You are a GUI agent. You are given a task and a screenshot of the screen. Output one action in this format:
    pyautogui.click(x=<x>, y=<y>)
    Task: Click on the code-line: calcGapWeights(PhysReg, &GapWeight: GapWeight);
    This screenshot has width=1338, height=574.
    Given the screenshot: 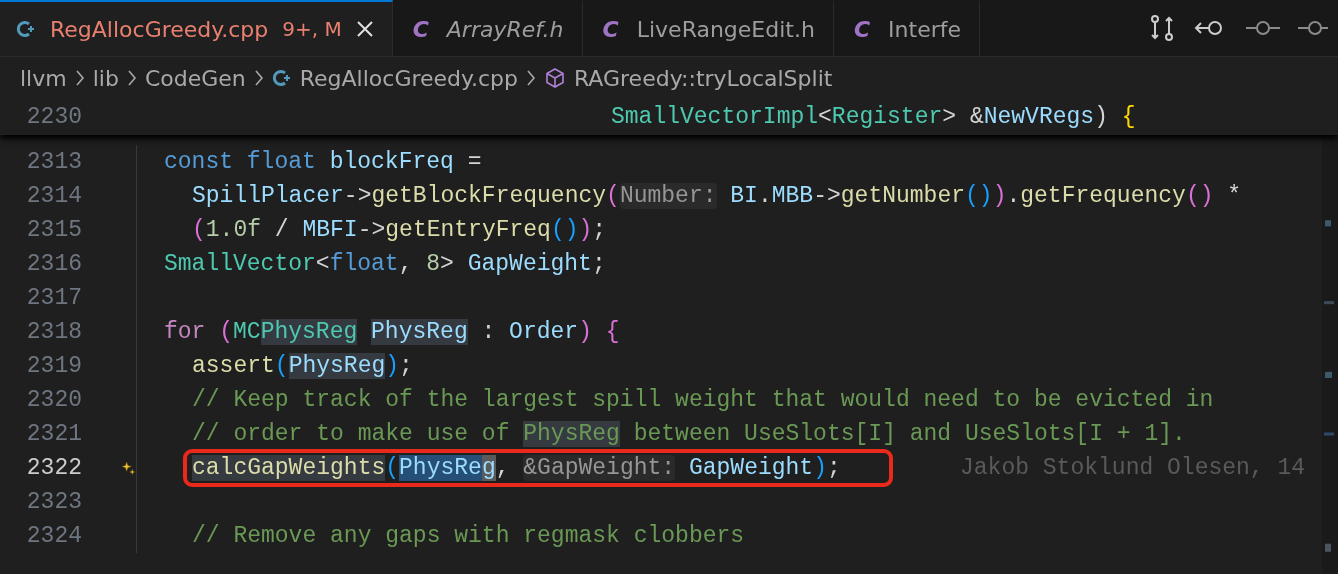 What is the action you would take?
    pyautogui.click(x=516, y=468)
    